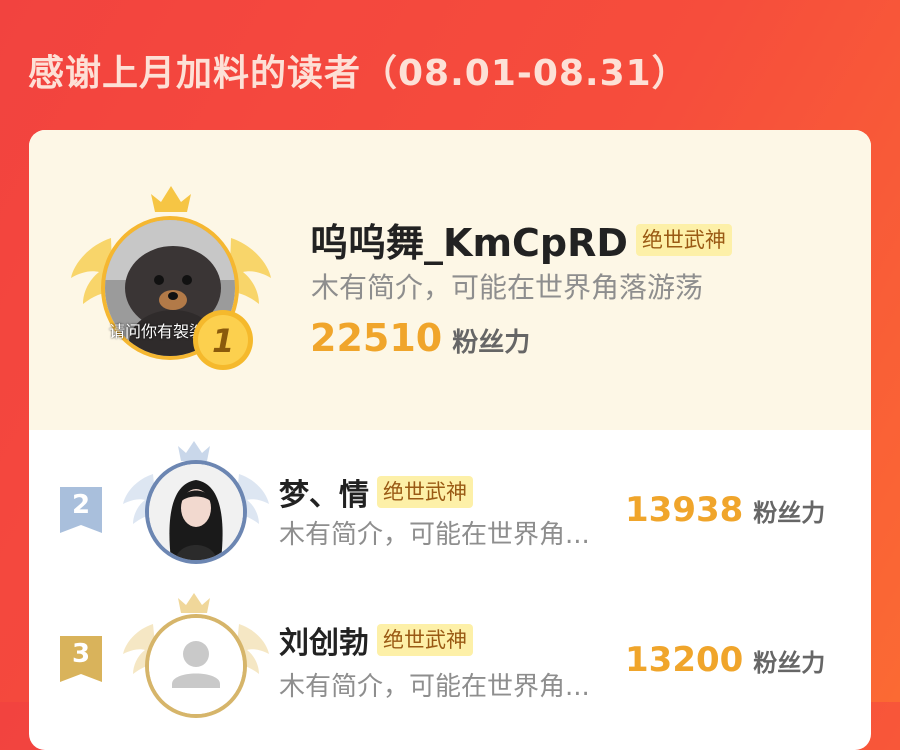 The width and height of the screenshot is (900, 750). I want to click on fans-value: 13200, so click(684, 660).